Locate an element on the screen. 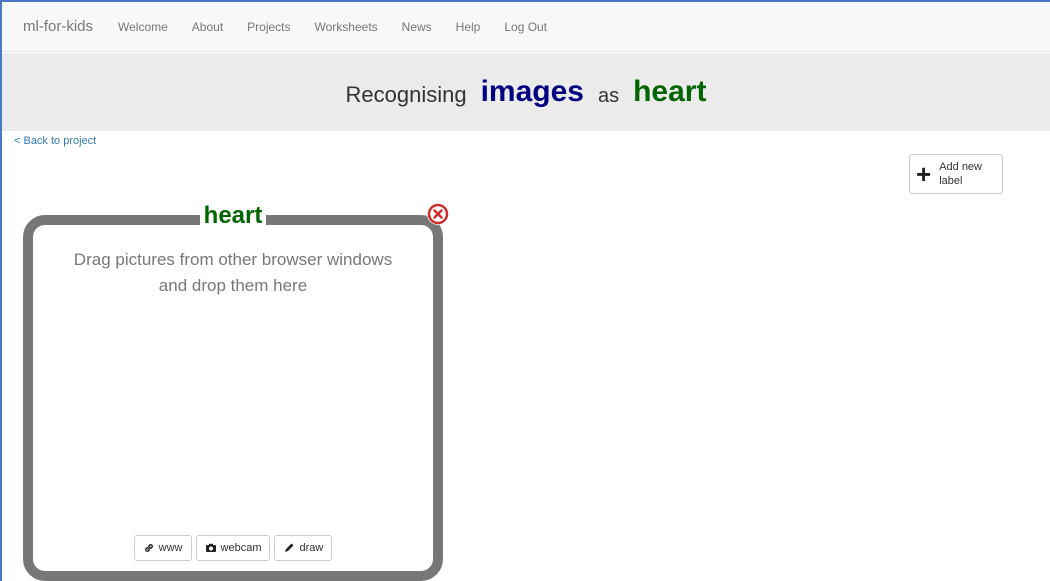 This screenshot has width=1050, height=581. draw-button: draw is located at coordinates (303, 548).